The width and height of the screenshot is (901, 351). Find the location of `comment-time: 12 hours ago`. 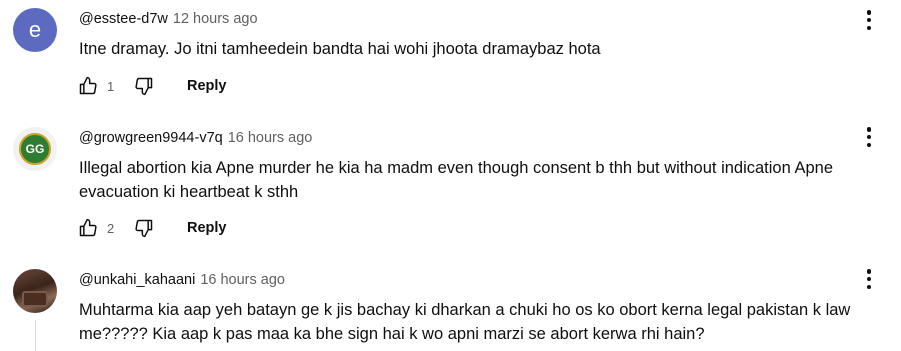

comment-time: 12 hours ago is located at coordinates (215, 19).